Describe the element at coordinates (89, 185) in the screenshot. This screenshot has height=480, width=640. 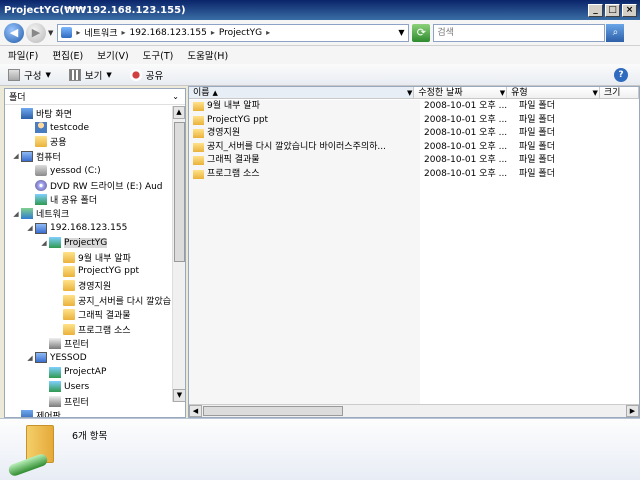
I see `tree-item: DVD RW 드라이브 (E:) Aud` at that location.